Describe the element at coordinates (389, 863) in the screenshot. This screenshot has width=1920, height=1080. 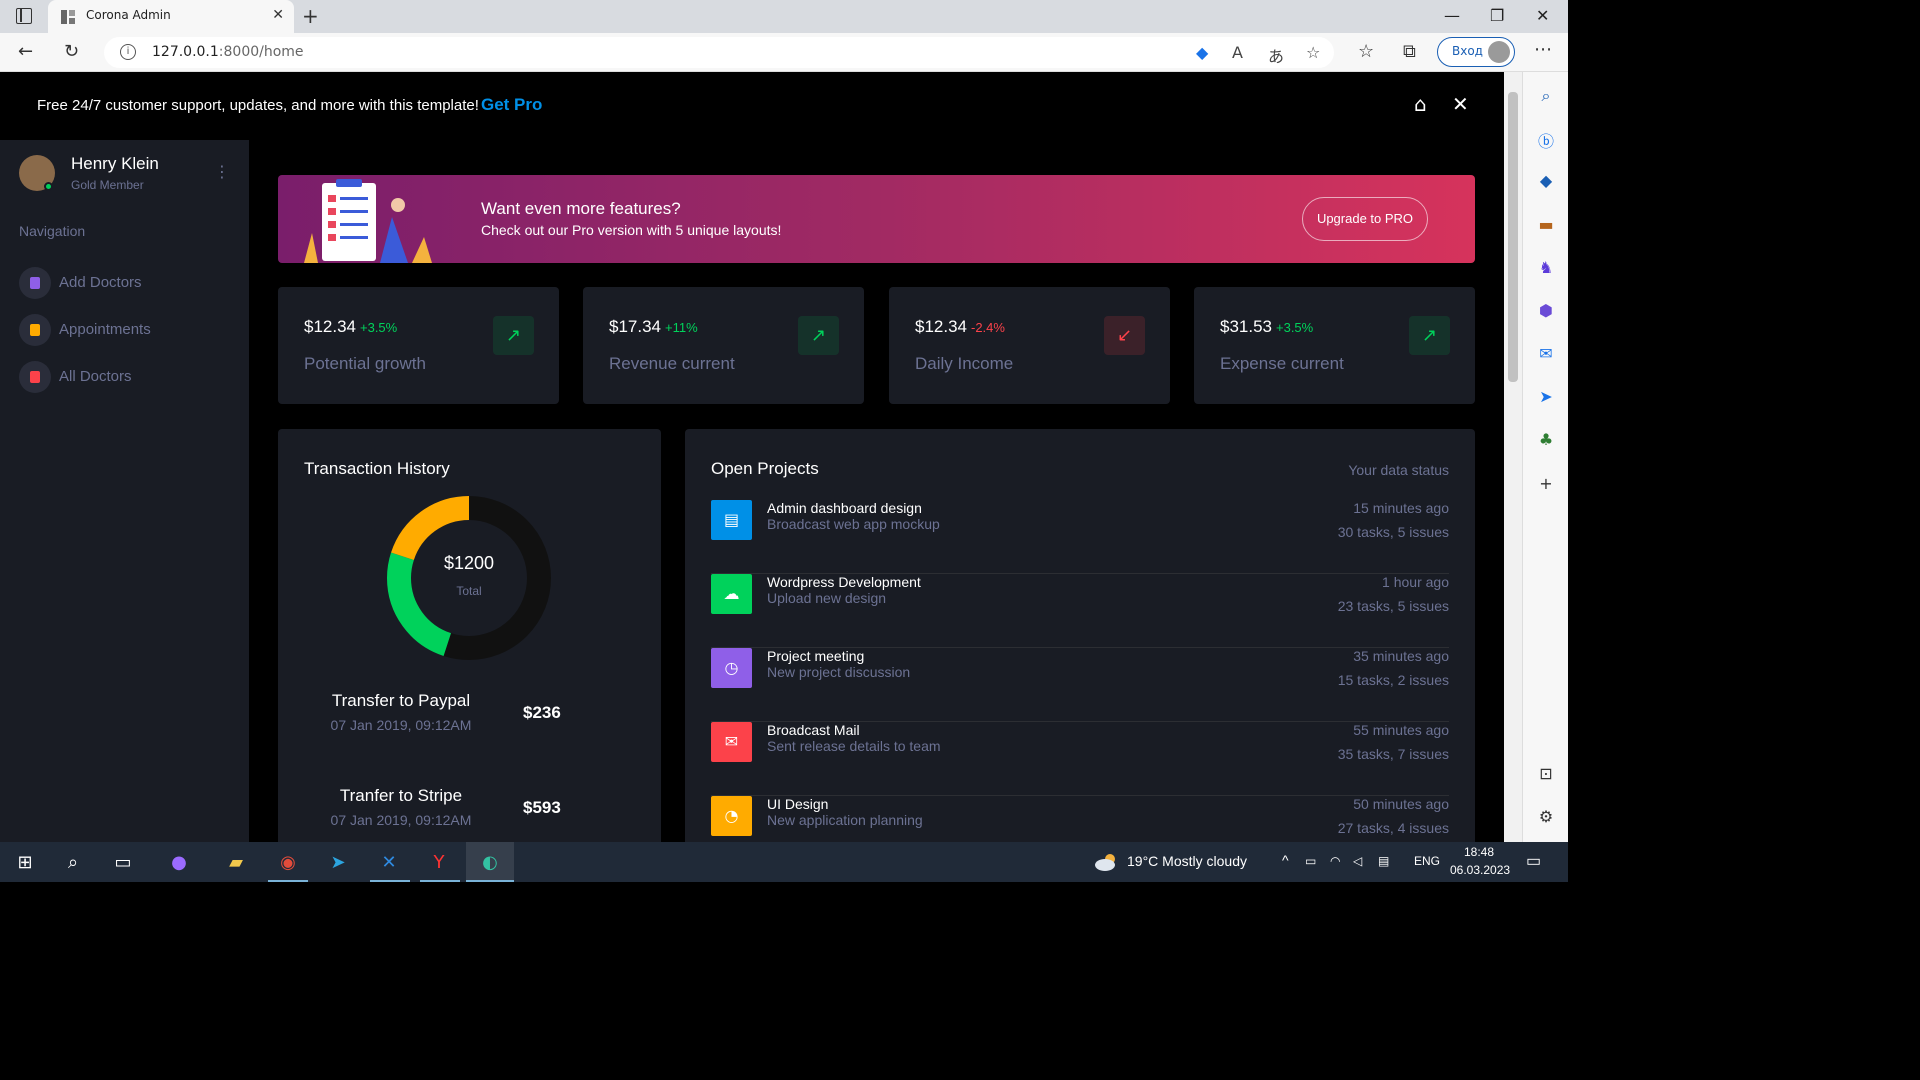
I see `vscode-icon: ✕` at that location.